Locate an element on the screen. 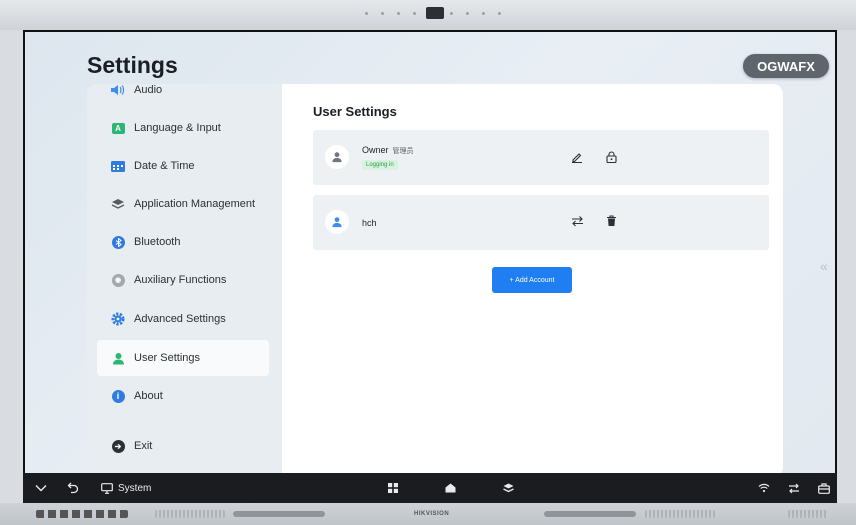 The width and height of the screenshot is (856, 525). language-icon: A is located at coordinates (118, 128).